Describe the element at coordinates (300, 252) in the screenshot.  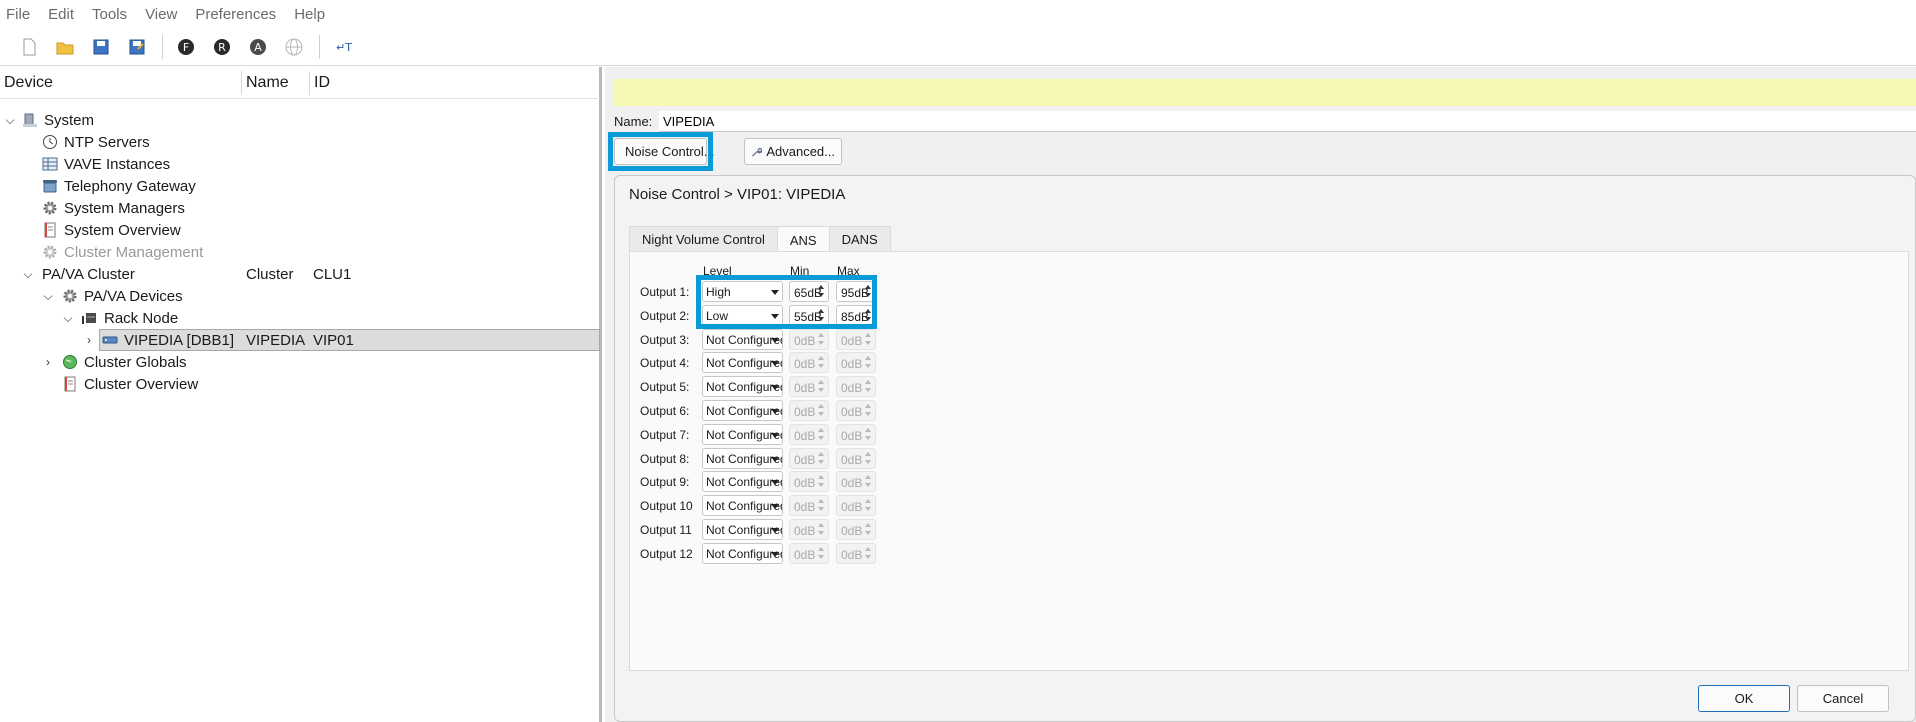
I see `tree-row-cluster-management: Cluster Management` at that location.